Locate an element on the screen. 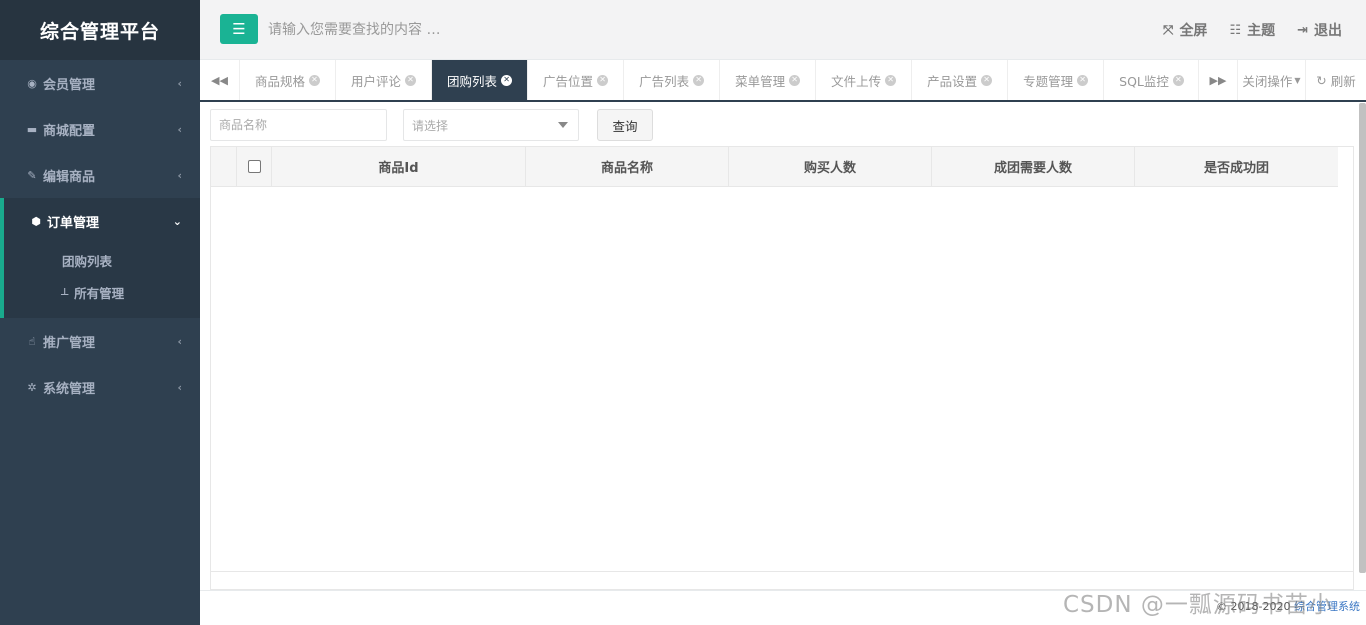 Image resolution: width=1366 pixels, height=625 pixels. select-all-cell is located at coordinates (254, 166).